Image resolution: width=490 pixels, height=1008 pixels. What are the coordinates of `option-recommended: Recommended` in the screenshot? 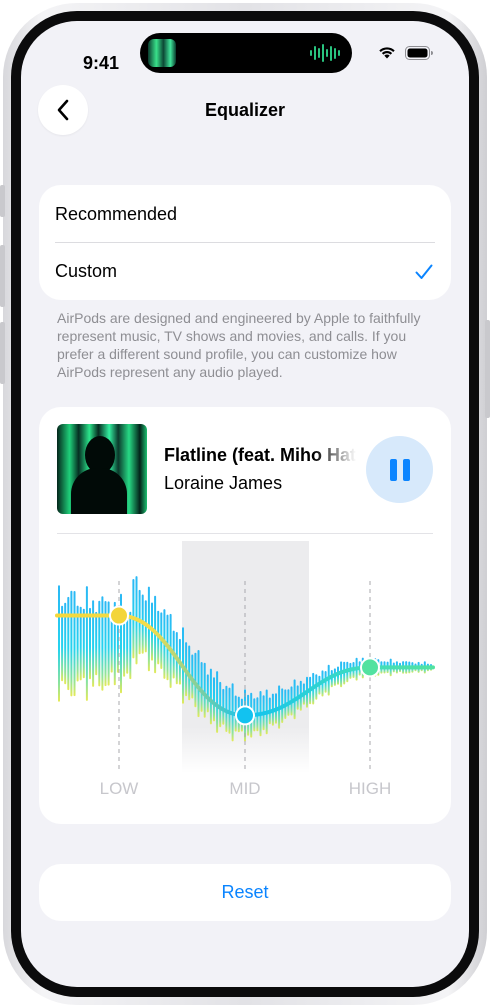 It's located at (245, 214).